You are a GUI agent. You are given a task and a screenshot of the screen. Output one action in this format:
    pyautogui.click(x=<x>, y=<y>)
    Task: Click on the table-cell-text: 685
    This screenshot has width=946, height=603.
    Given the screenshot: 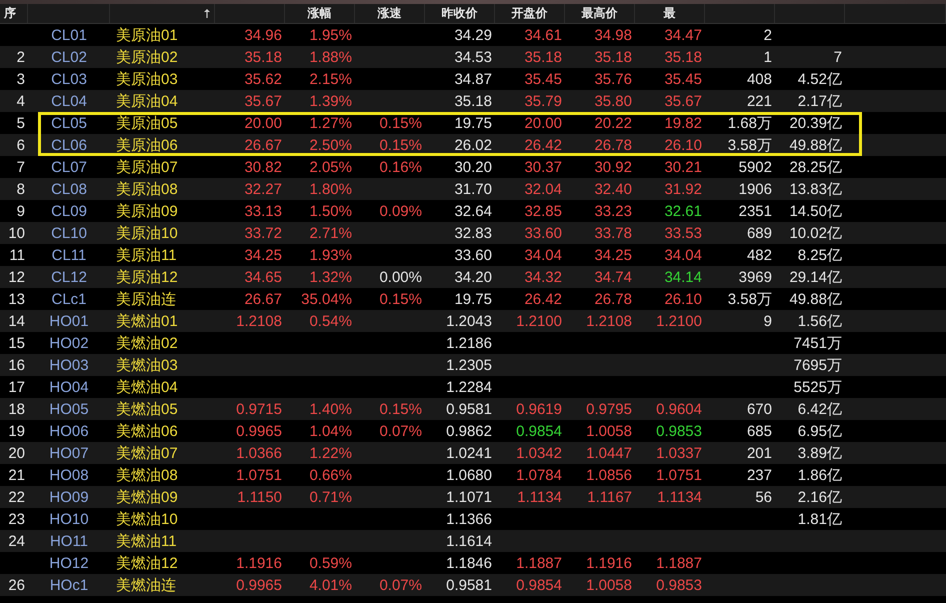 What is the action you would take?
    pyautogui.click(x=759, y=432)
    